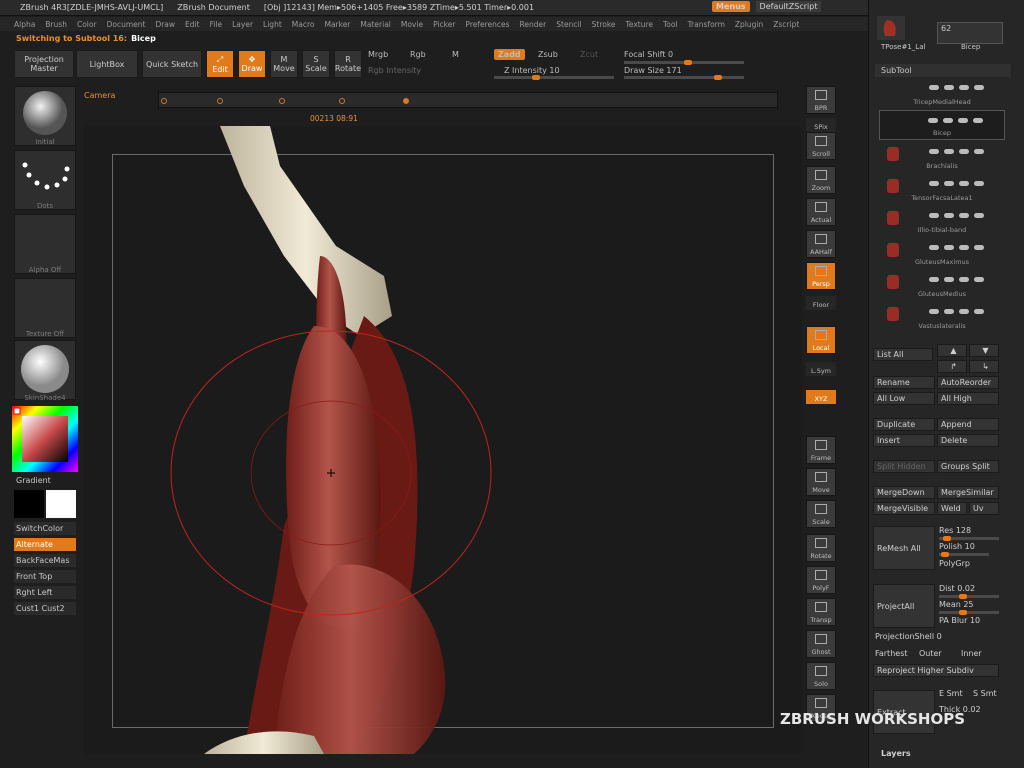 This screenshot has width=1024, height=768. What do you see at coordinates (947, 538) in the screenshot?
I see `res-handle` at bounding box center [947, 538].